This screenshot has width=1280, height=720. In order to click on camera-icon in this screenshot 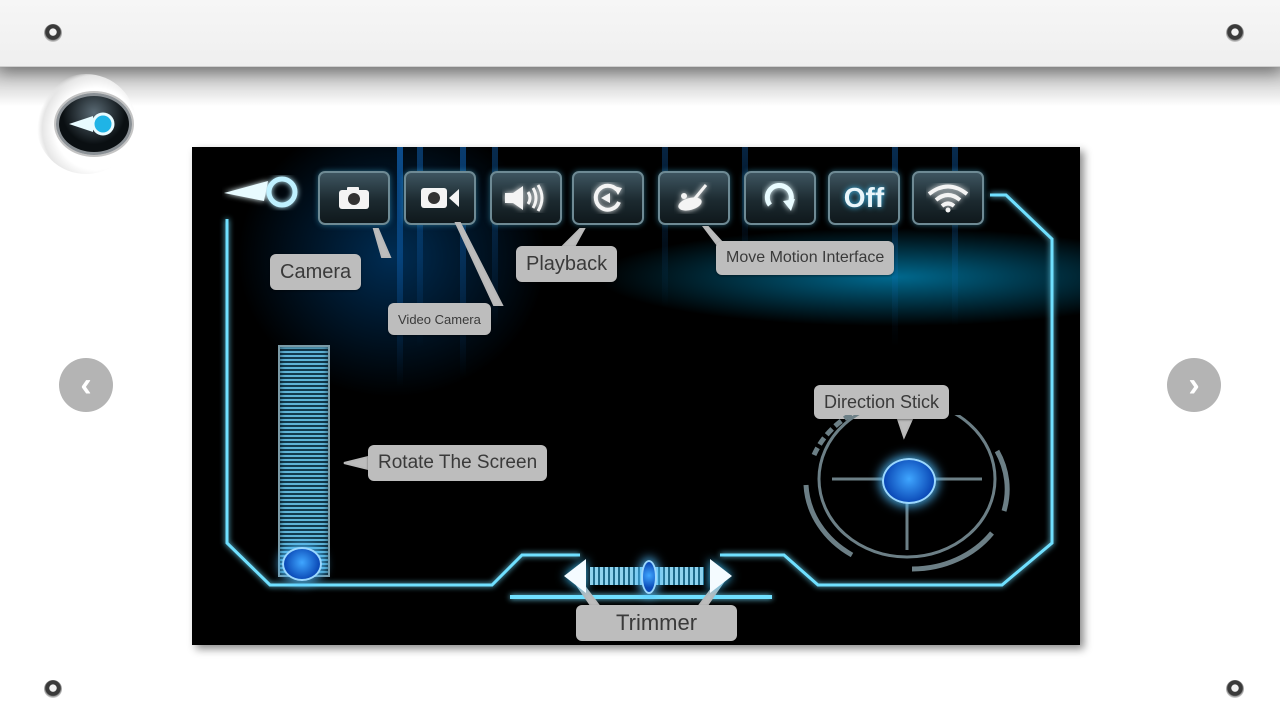, I will do `click(354, 198)`.